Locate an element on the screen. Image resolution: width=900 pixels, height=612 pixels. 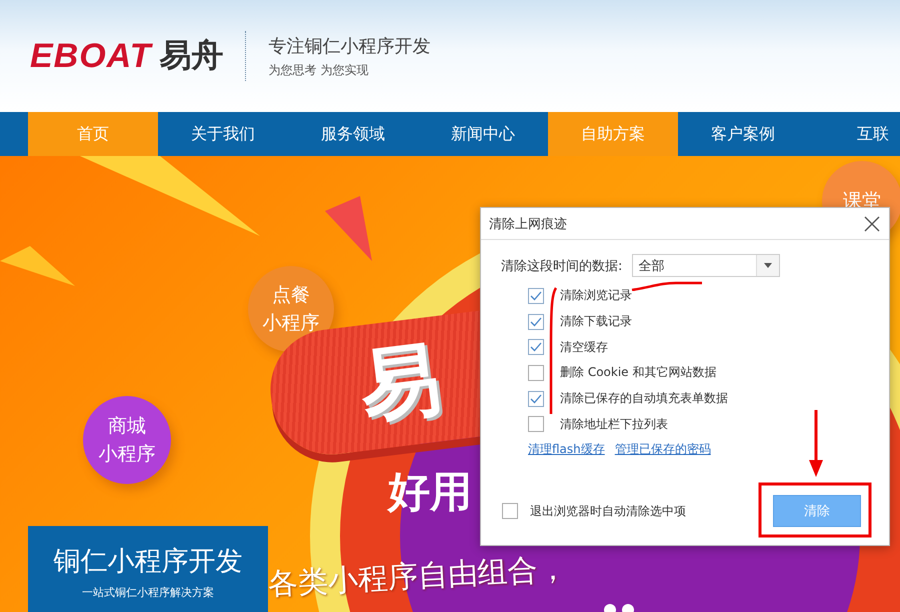
caret-icon is located at coordinates (768, 265).